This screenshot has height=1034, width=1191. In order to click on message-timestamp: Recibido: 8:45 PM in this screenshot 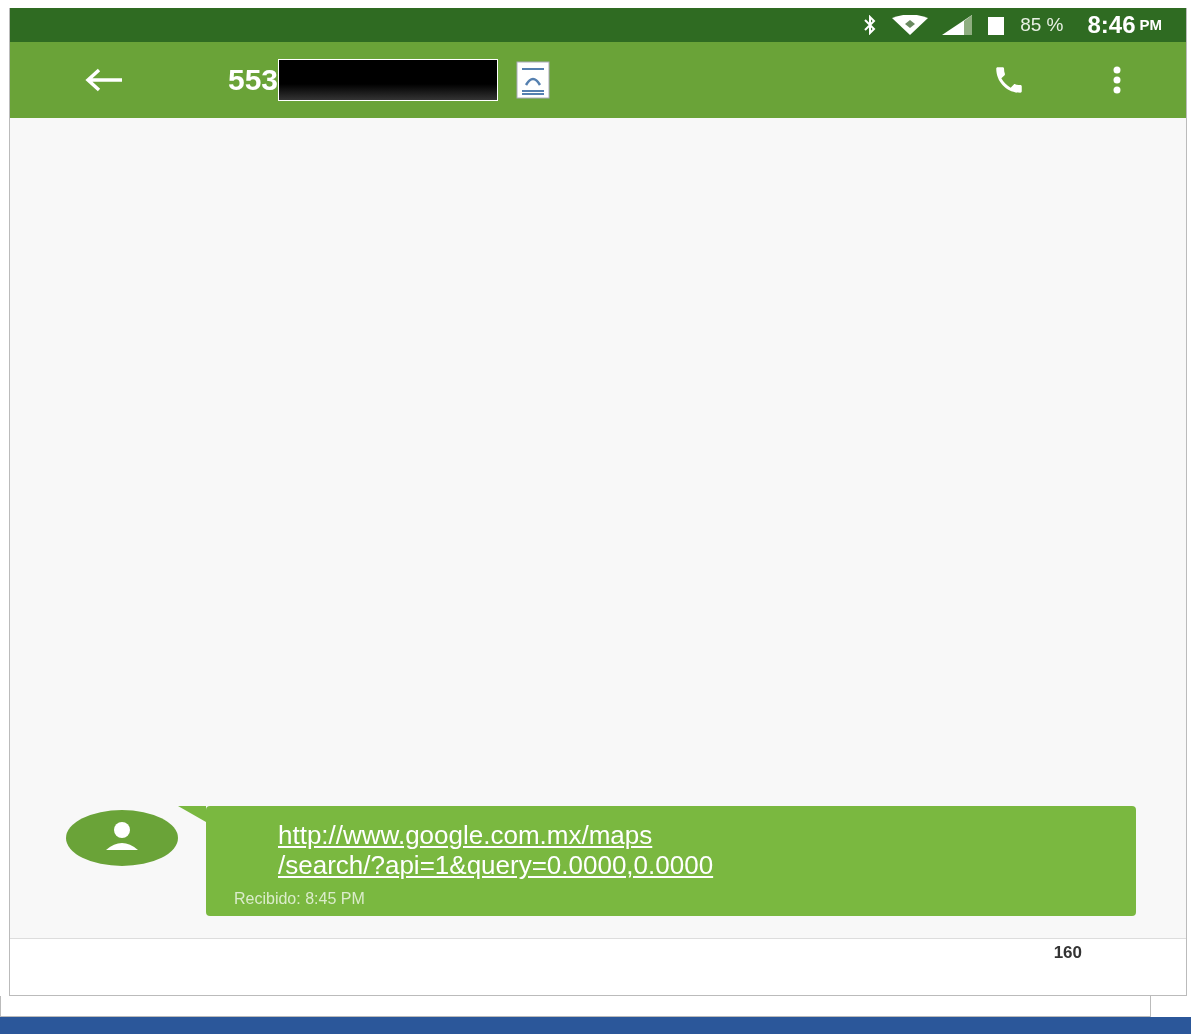, I will do `click(300, 899)`.